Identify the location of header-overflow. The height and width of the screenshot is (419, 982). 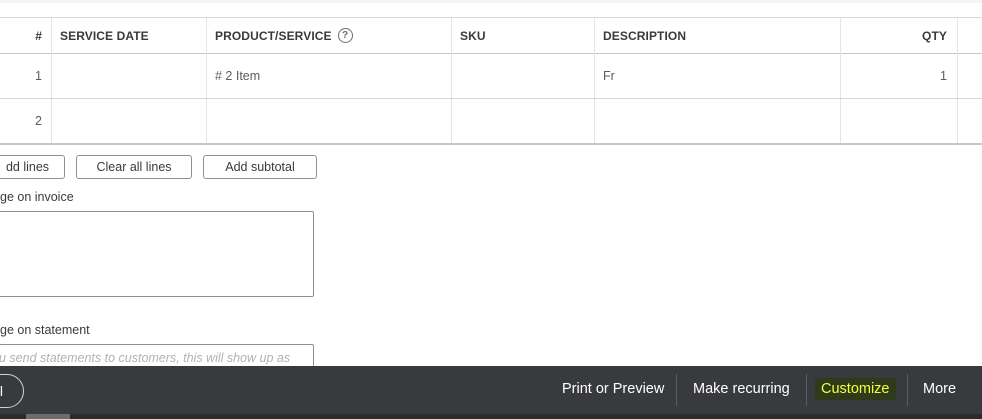
(970, 35).